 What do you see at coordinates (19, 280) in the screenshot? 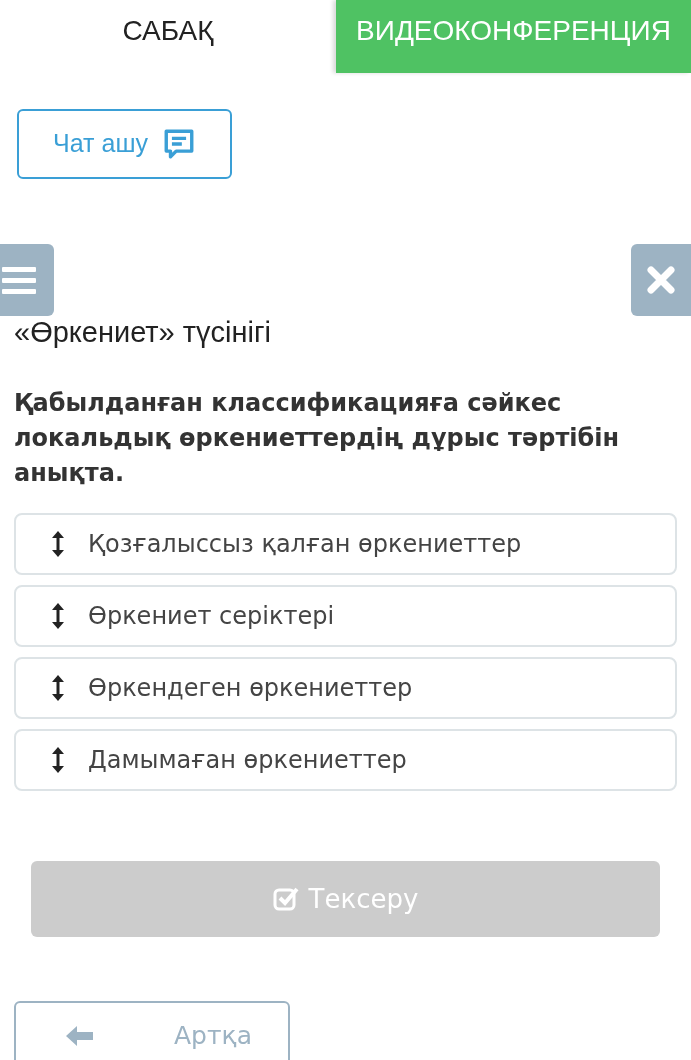
I see `menu-icon` at bounding box center [19, 280].